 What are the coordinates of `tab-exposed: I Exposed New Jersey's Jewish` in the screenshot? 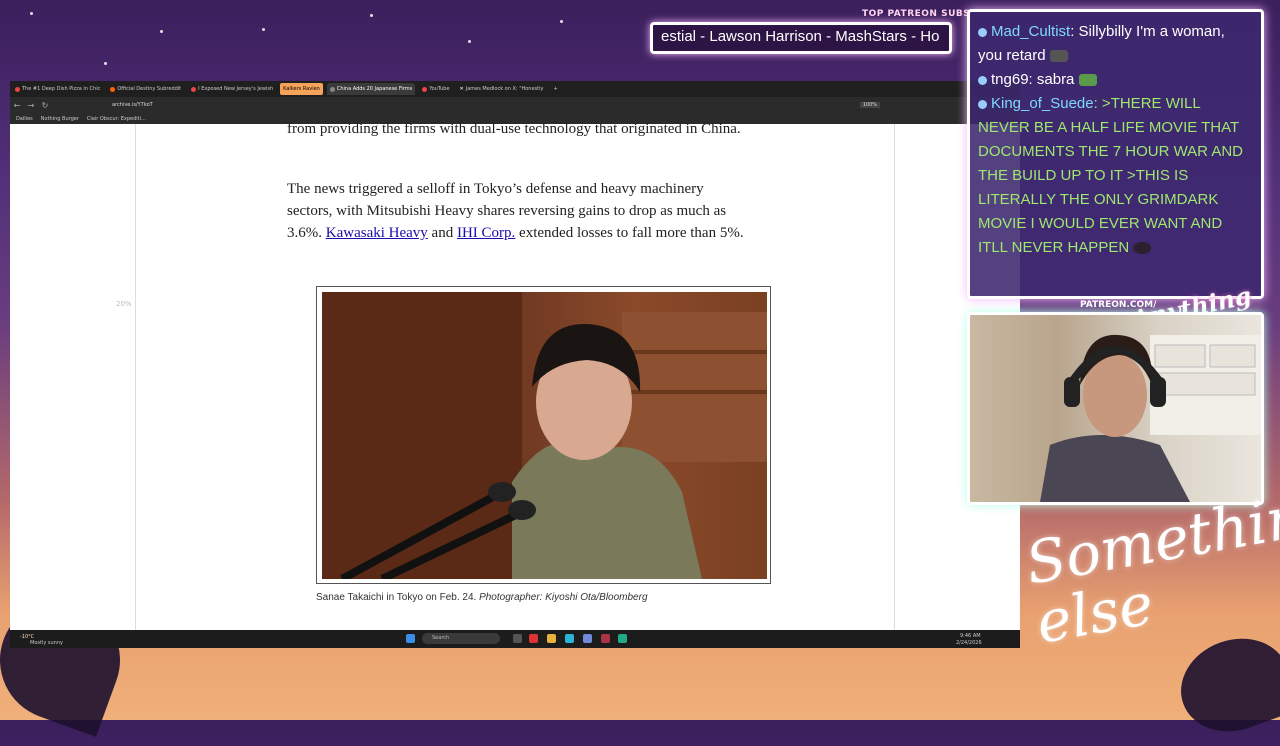 It's located at (232, 89).